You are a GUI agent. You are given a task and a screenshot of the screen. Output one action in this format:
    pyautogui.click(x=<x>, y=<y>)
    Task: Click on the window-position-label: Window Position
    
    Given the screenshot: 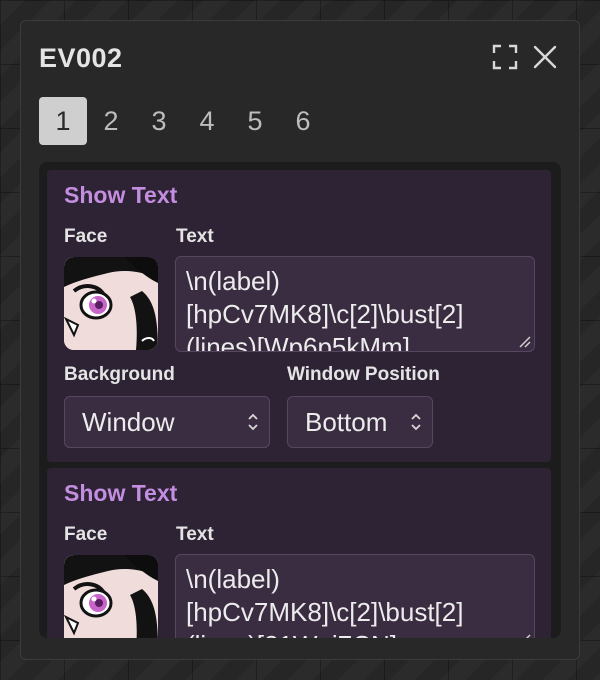 What is the action you would take?
    pyautogui.click(x=363, y=374)
    